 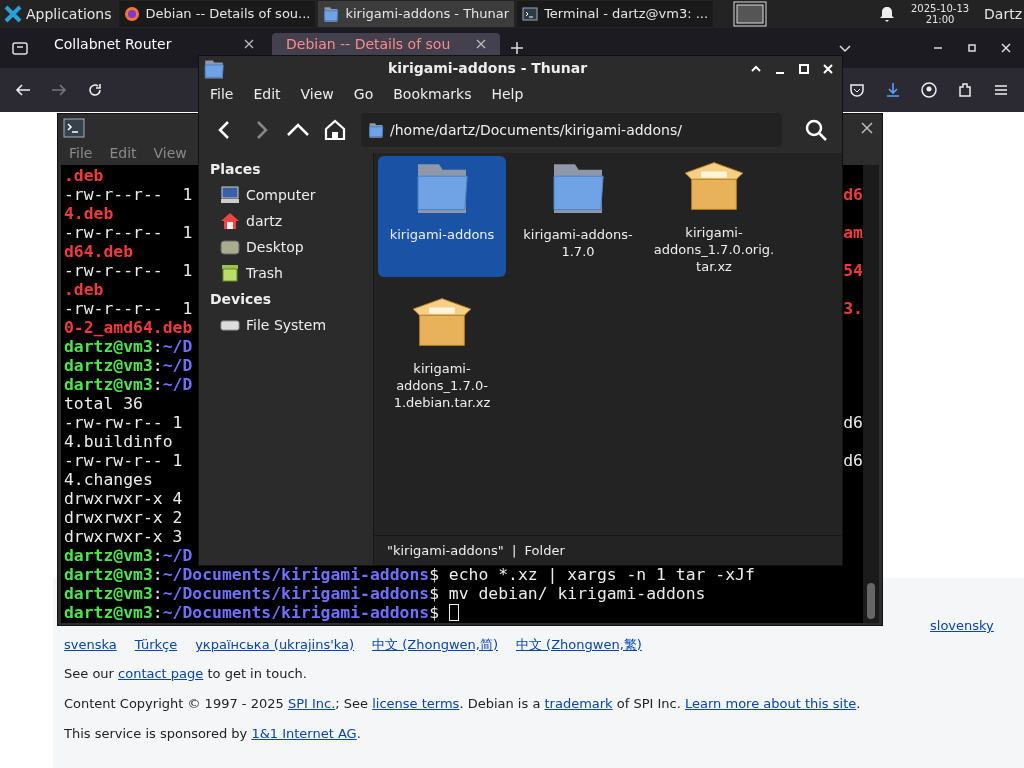 I want to click on terminal-line: 4.deb, so click(x=89, y=213).